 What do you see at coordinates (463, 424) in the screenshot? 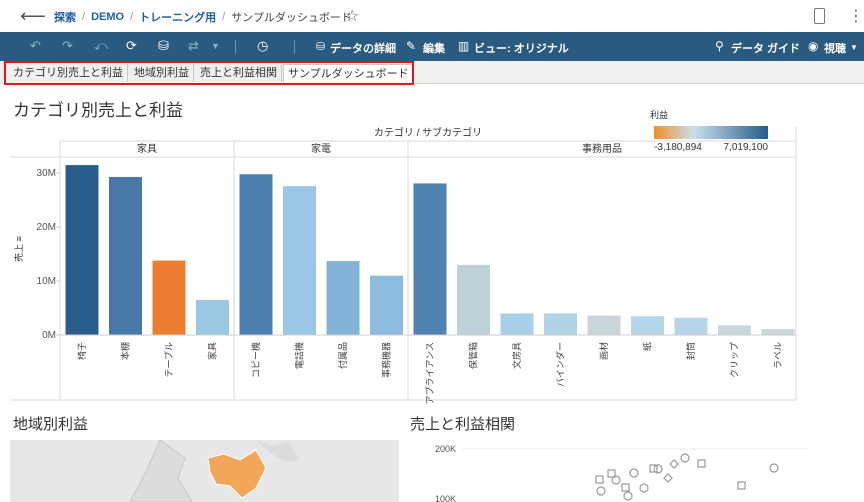
I see `scatter-section-title: 売上と利益相関` at bounding box center [463, 424].